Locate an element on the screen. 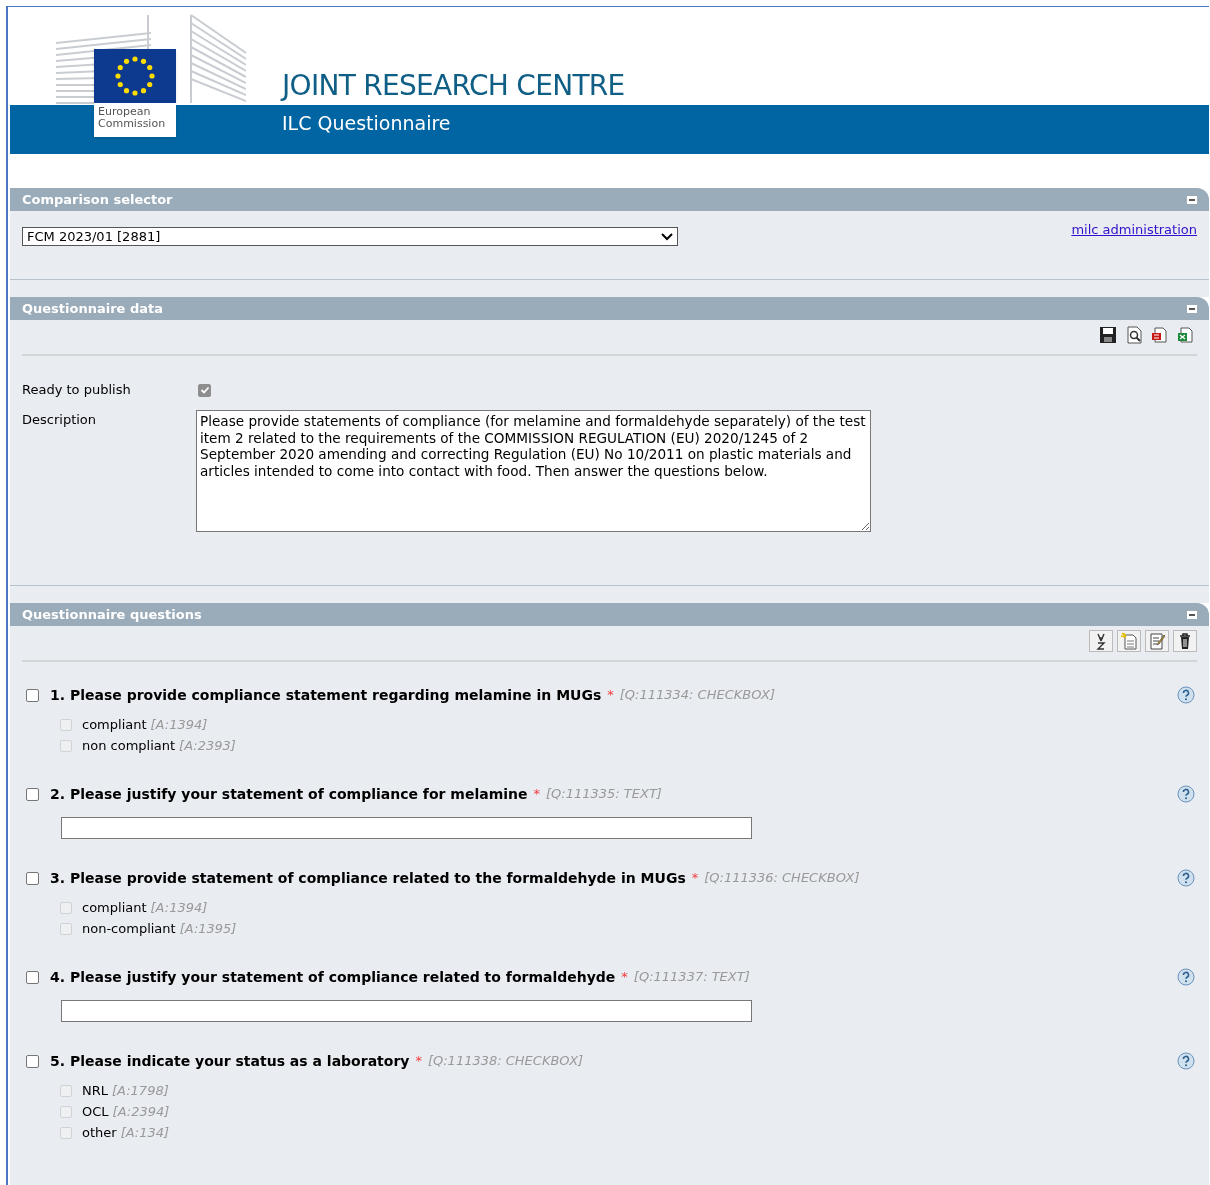  question-text: 1. Please provide compliance statement regarding melamine in MUGs is located at coordinates (326, 695).